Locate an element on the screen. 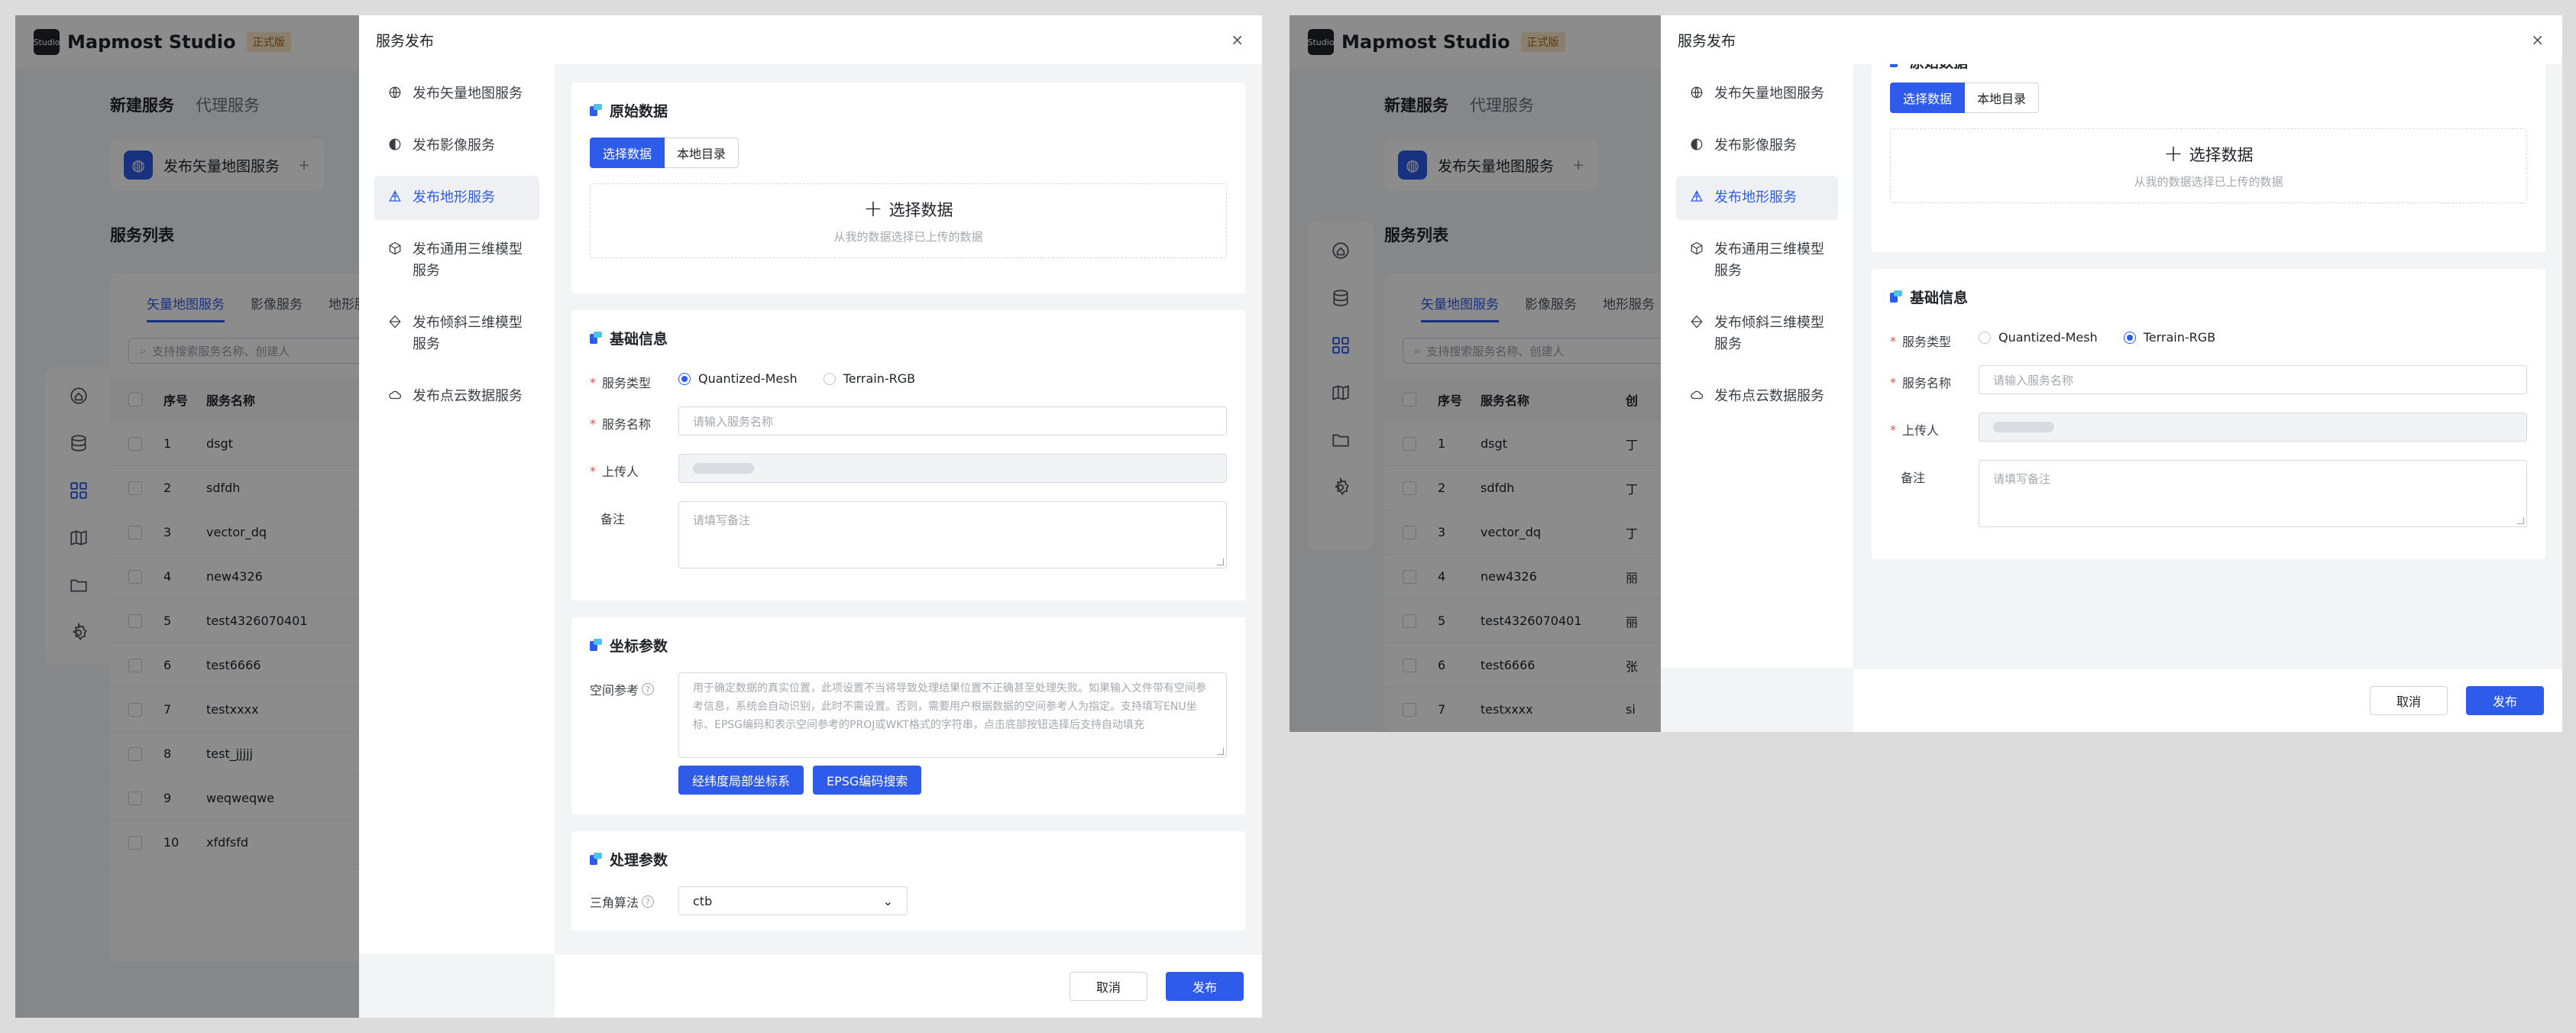  algo-select: ctb ⌄ is located at coordinates (793, 900).